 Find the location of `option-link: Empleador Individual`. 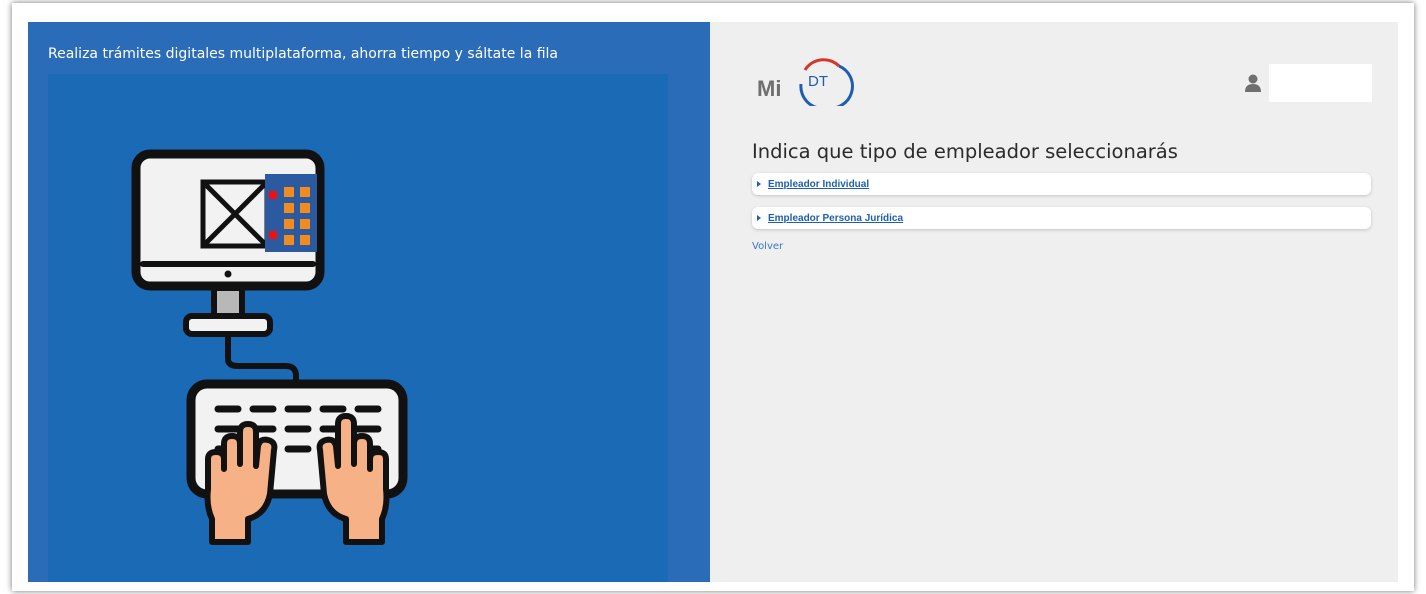

option-link: Empleador Individual is located at coordinates (818, 184).